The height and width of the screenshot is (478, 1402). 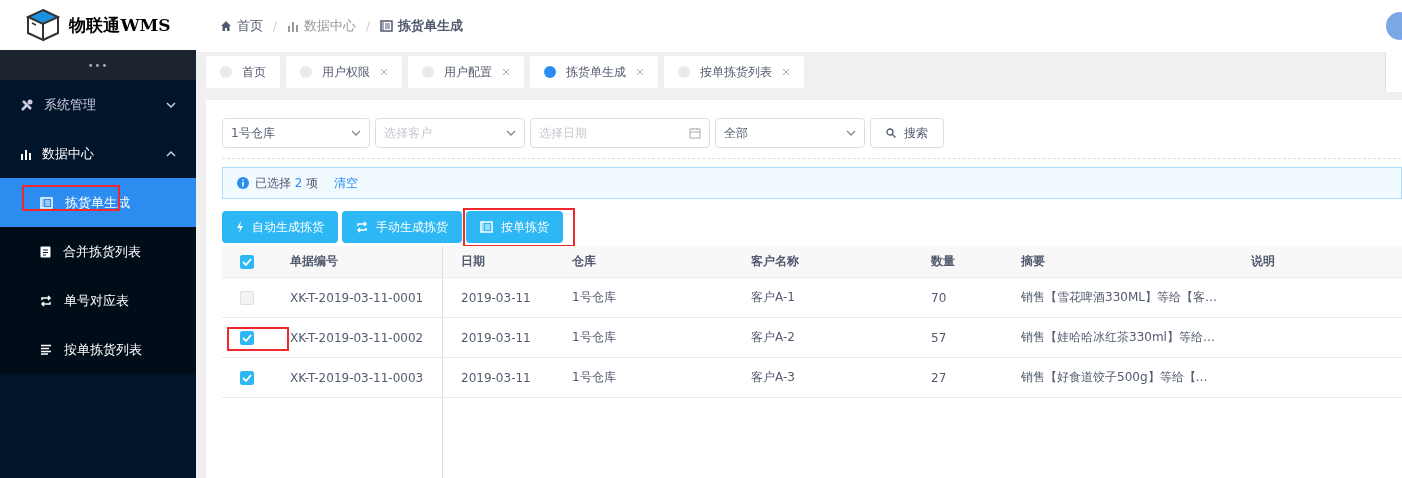 I want to click on calendar-icon, so click(x=695, y=133).